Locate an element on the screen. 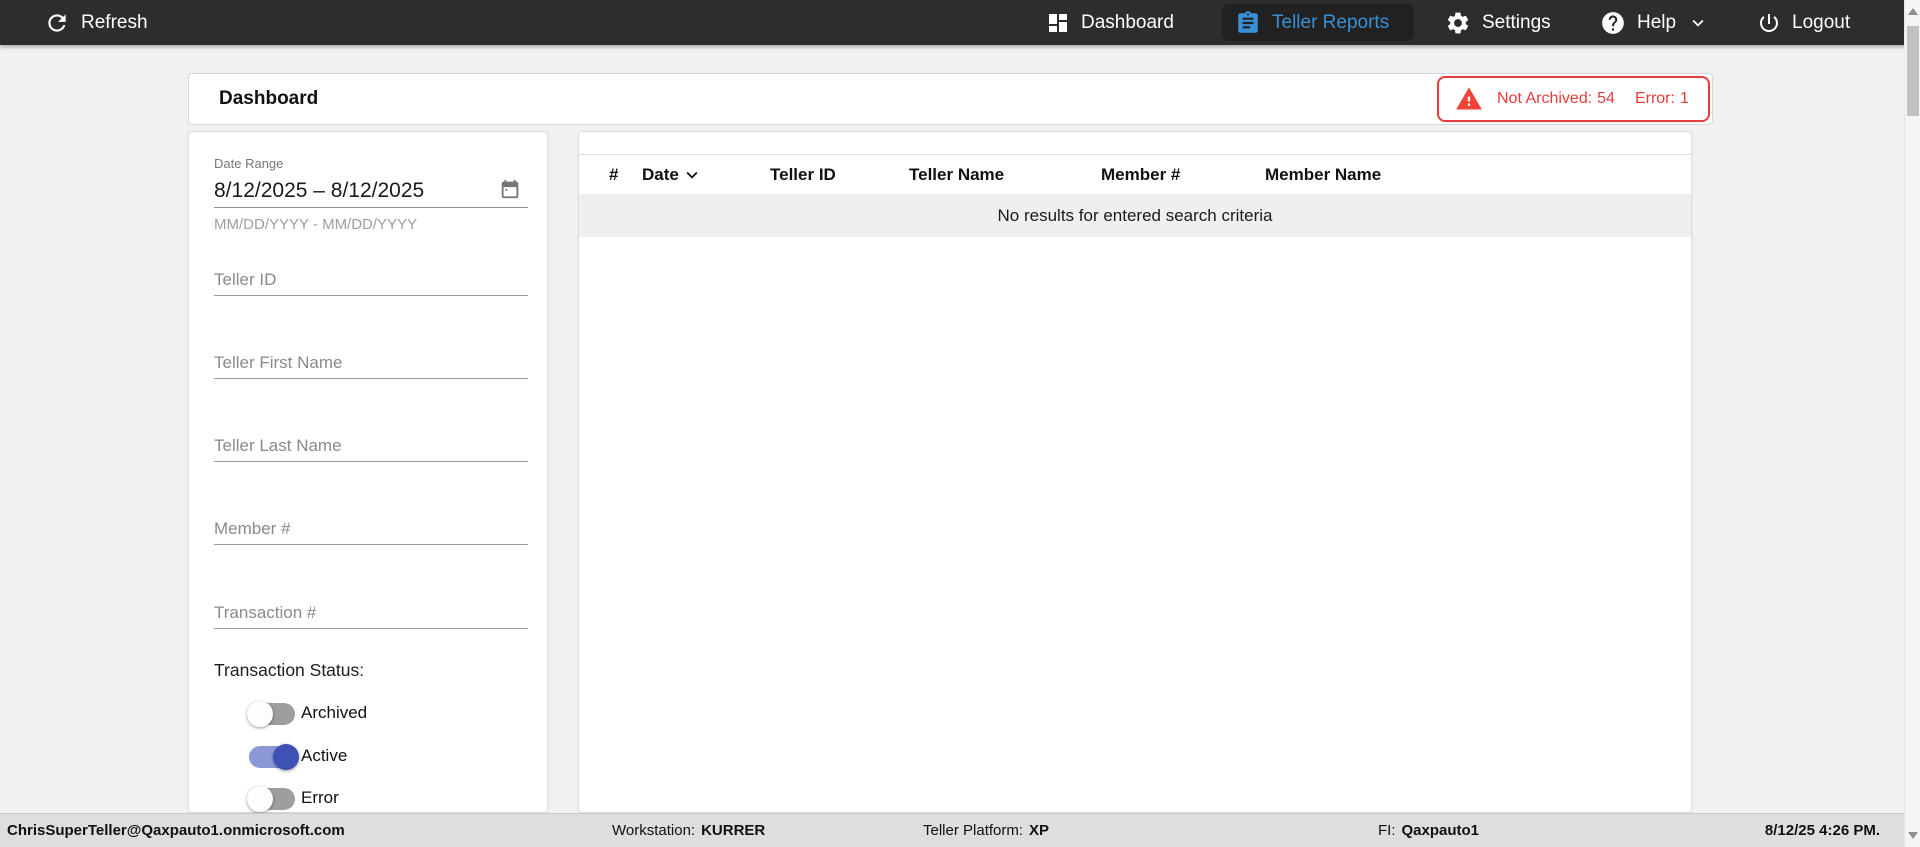  active-toggle is located at coordinates (274, 757).